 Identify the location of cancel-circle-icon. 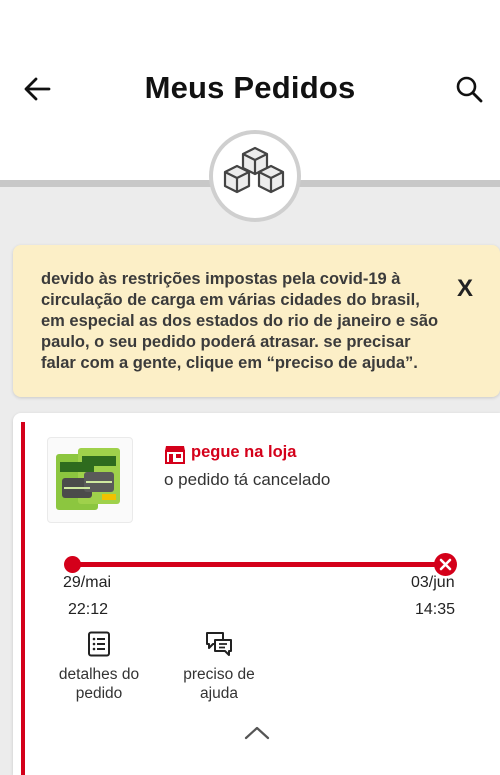
(445, 564).